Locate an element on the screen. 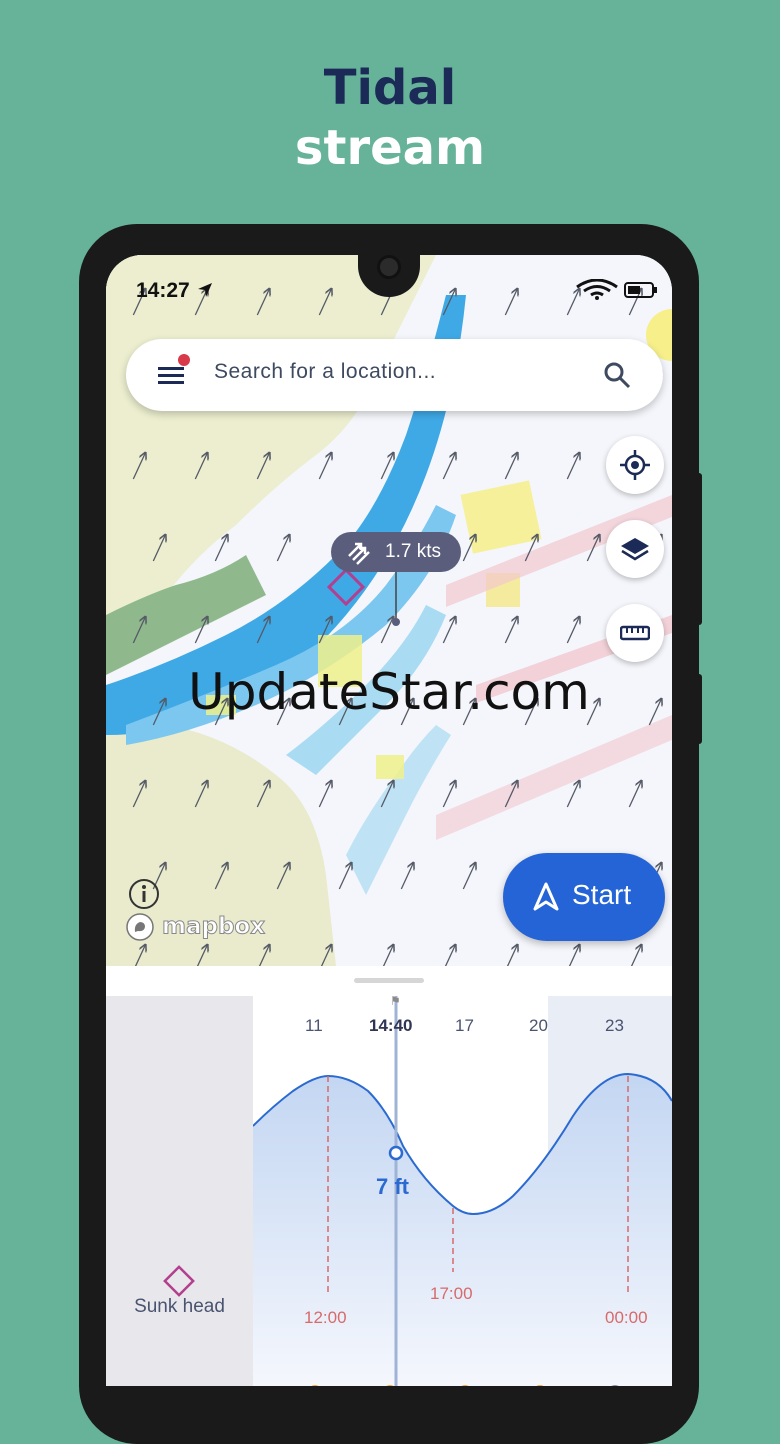 The width and height of the screenshot is (780, 1444). high-tide-time: 12:00 is located at coordinates (325, 1317).